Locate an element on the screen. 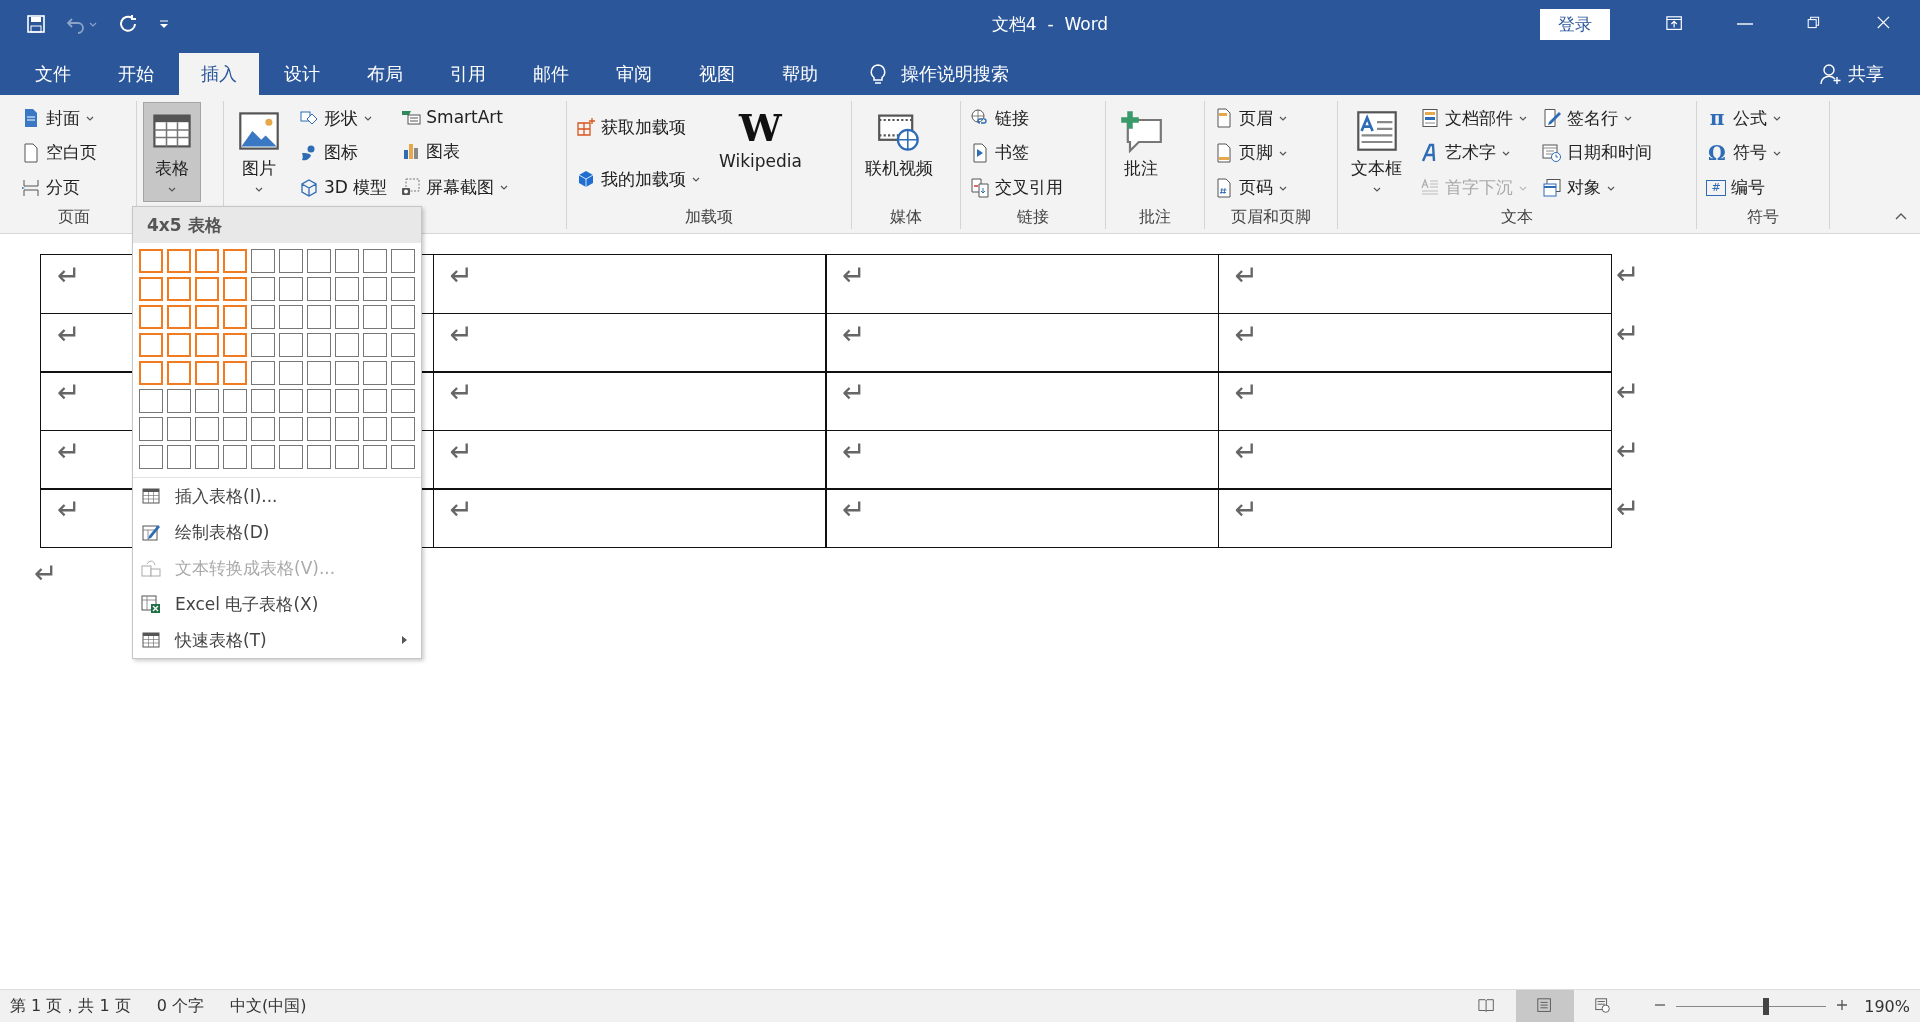 The height and width of the screenshot is (1022, 1920). ribbon-button: 分页 is located at coordinates (59, 188).